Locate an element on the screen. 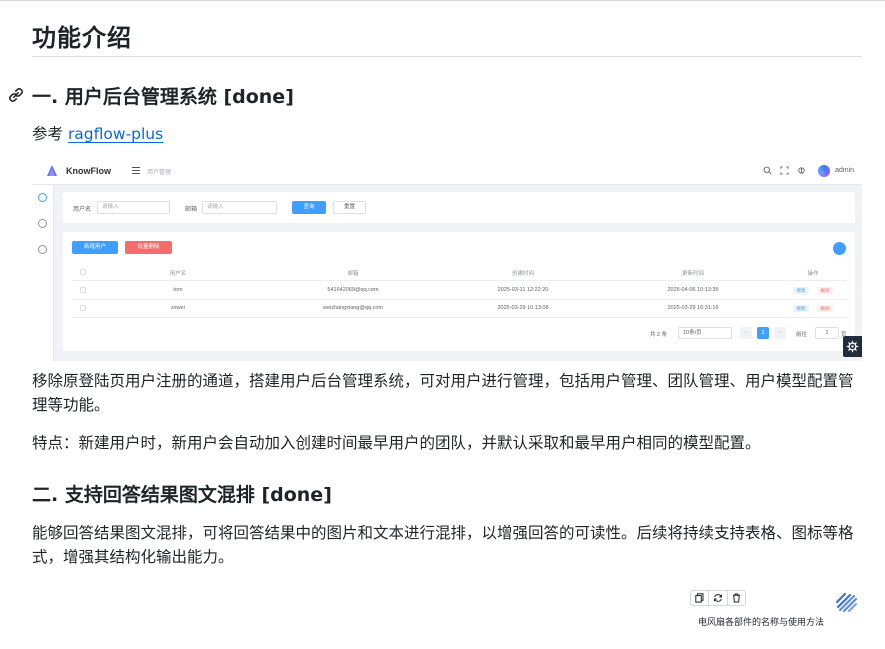 The height and width of the screenshot is (649, 885). table-cell: weizhangxiang@qq.com is located at coordinates (352, 308).